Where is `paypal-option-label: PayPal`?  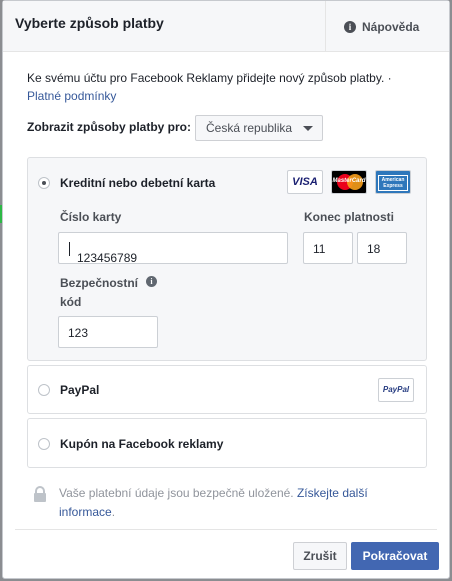 paypal-option-label: PayPal is located at coordinates (80, 390).